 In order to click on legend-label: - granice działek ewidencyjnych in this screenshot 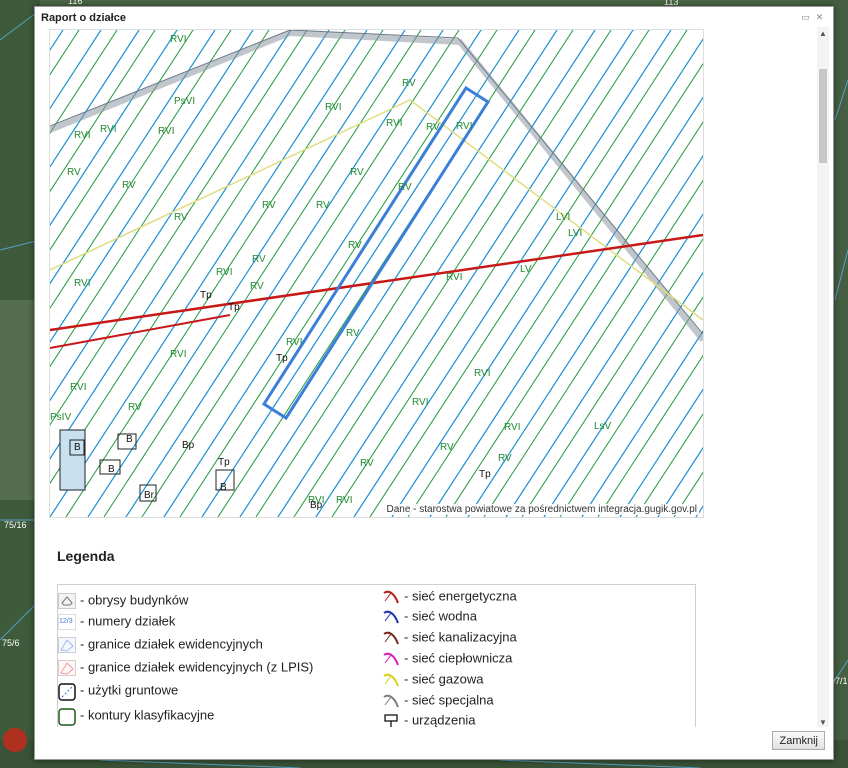, I will do `click(171, 644)`.